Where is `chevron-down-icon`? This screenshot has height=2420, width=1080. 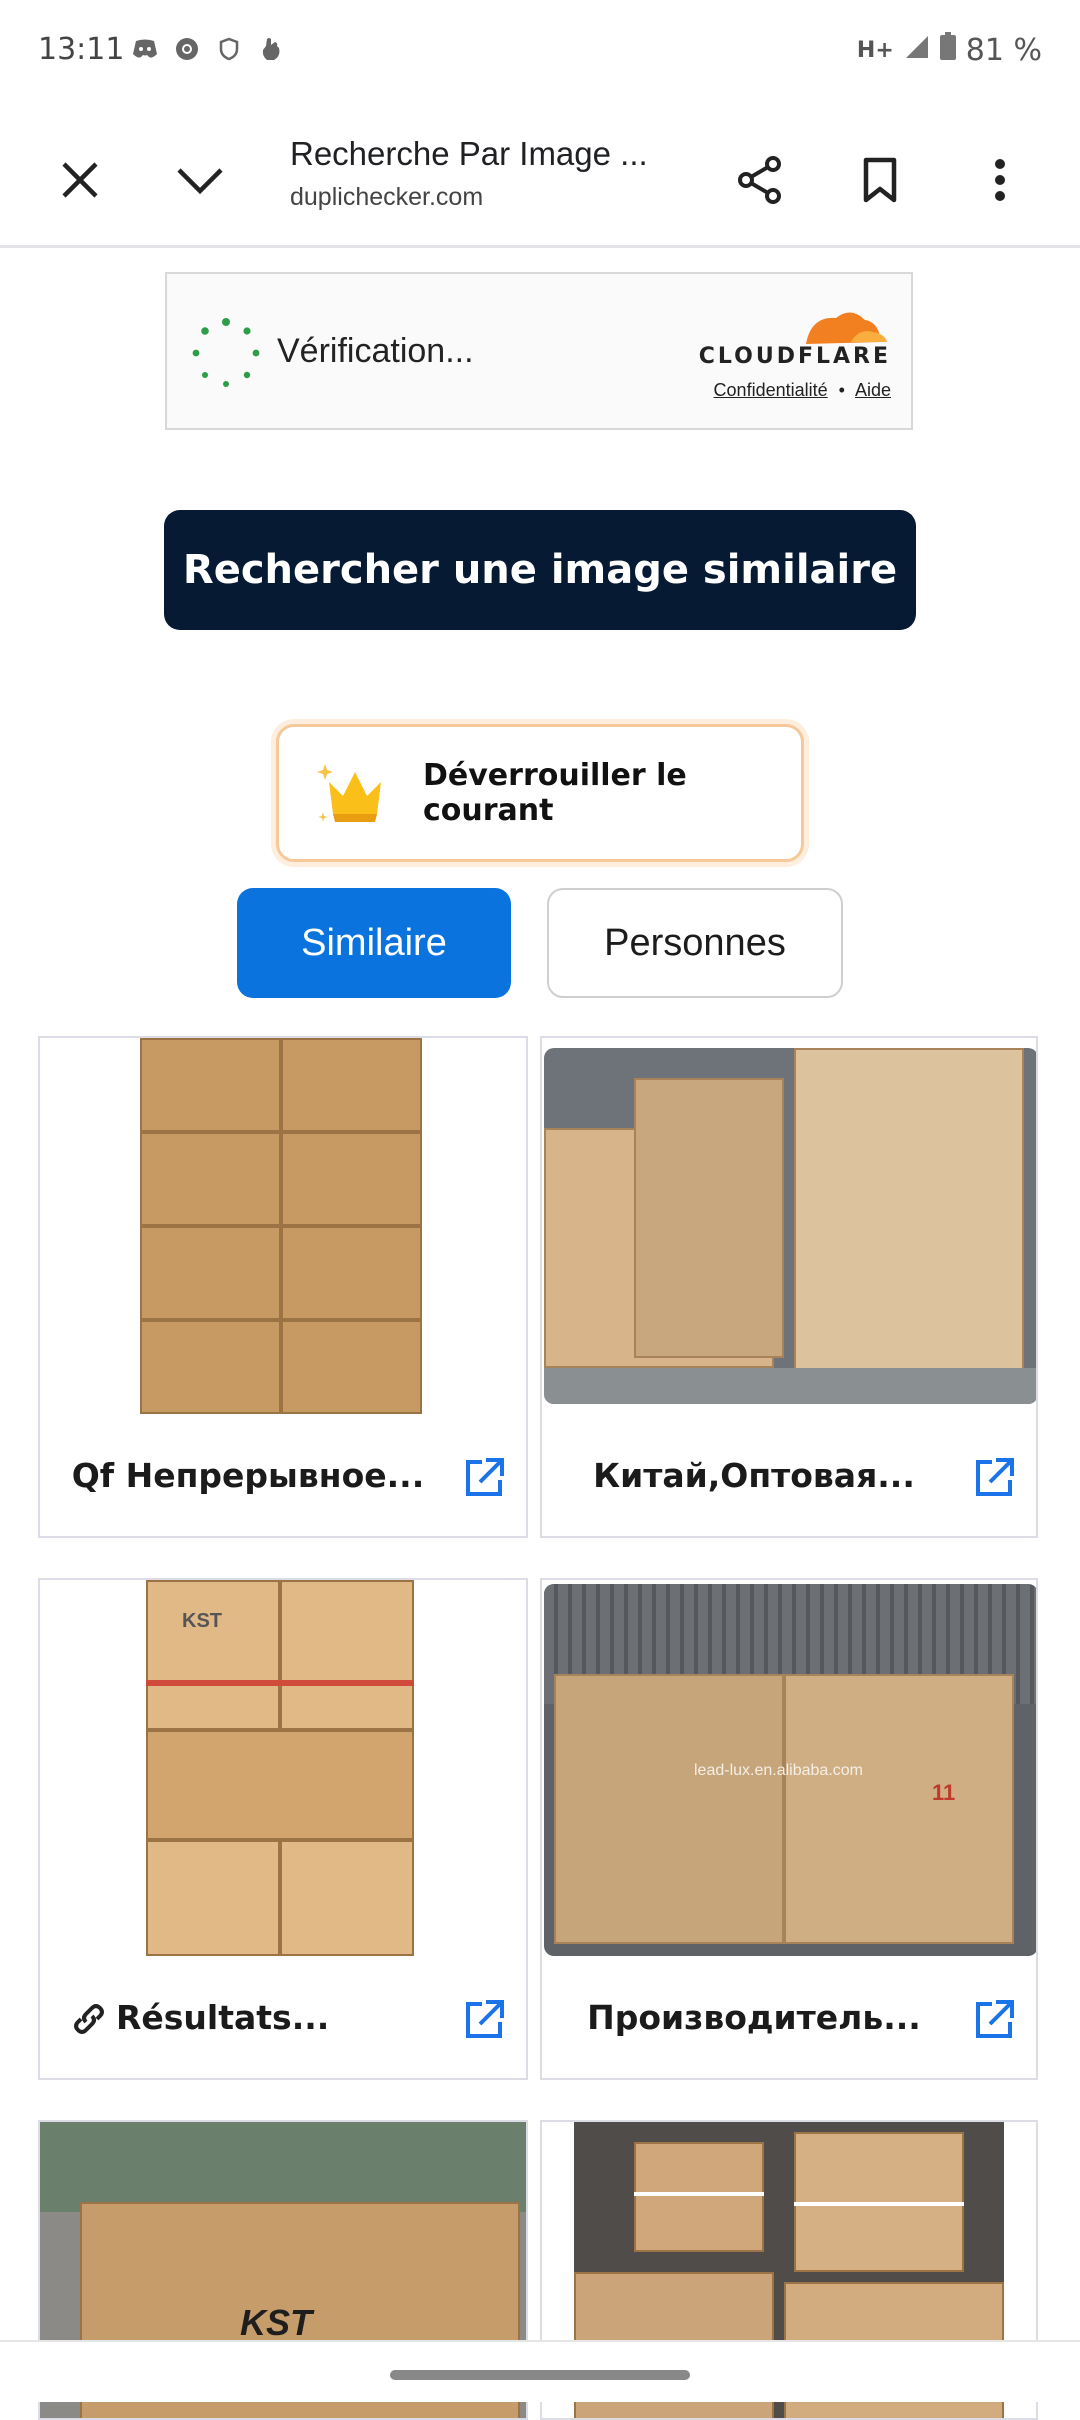 chevron-down-icon is located at coordinates (200, 181).